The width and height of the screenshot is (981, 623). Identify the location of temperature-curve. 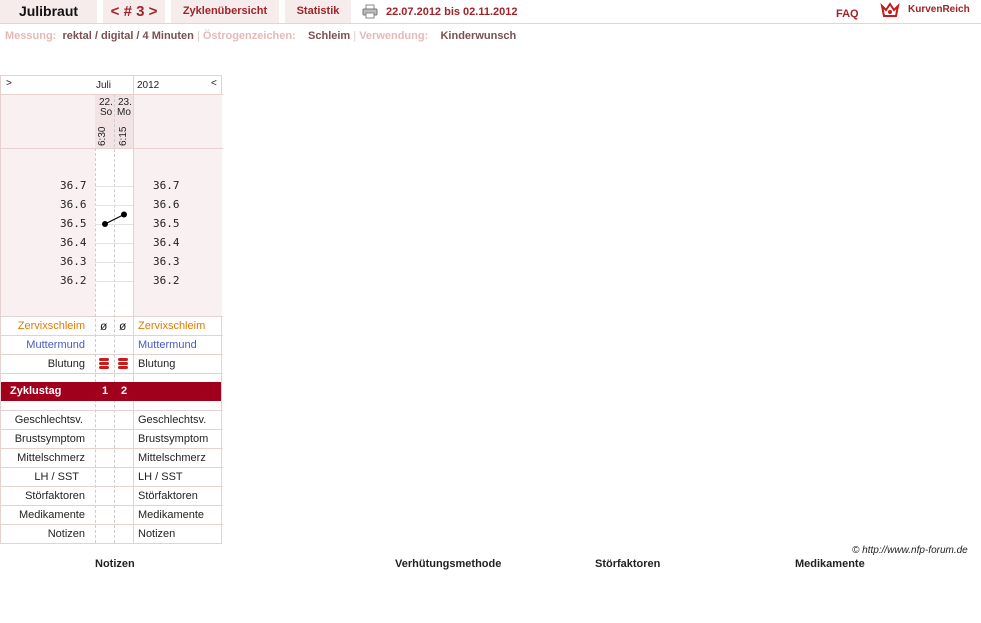
(114, 219).